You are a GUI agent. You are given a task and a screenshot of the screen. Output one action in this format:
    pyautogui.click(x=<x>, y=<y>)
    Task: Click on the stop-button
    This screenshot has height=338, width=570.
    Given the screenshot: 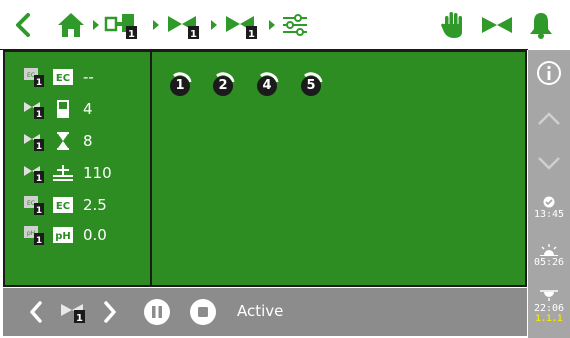 What is the action you would take?
    pyautogui.click(x=203, y=312)
    